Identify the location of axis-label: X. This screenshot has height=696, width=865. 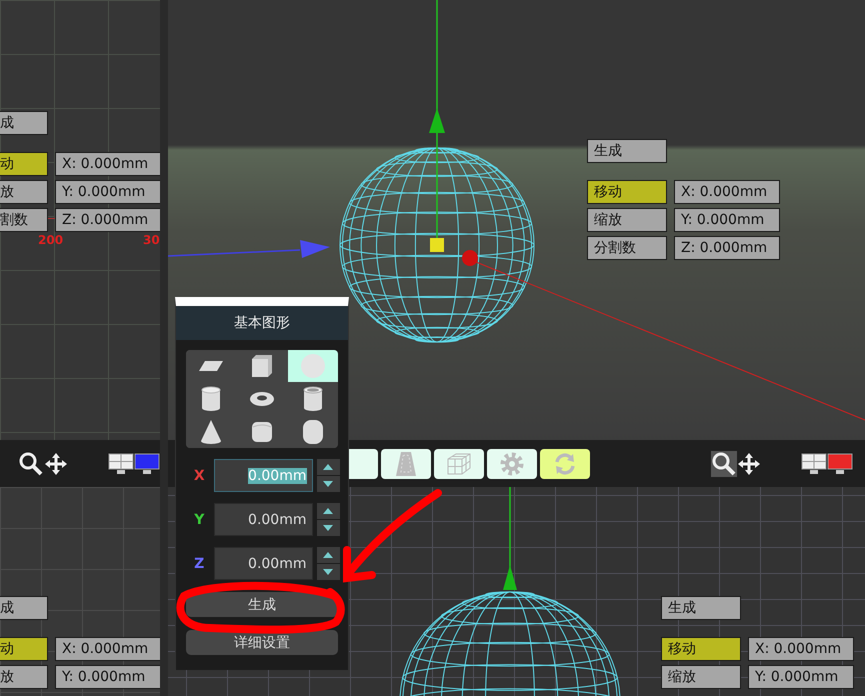
(199, 476).